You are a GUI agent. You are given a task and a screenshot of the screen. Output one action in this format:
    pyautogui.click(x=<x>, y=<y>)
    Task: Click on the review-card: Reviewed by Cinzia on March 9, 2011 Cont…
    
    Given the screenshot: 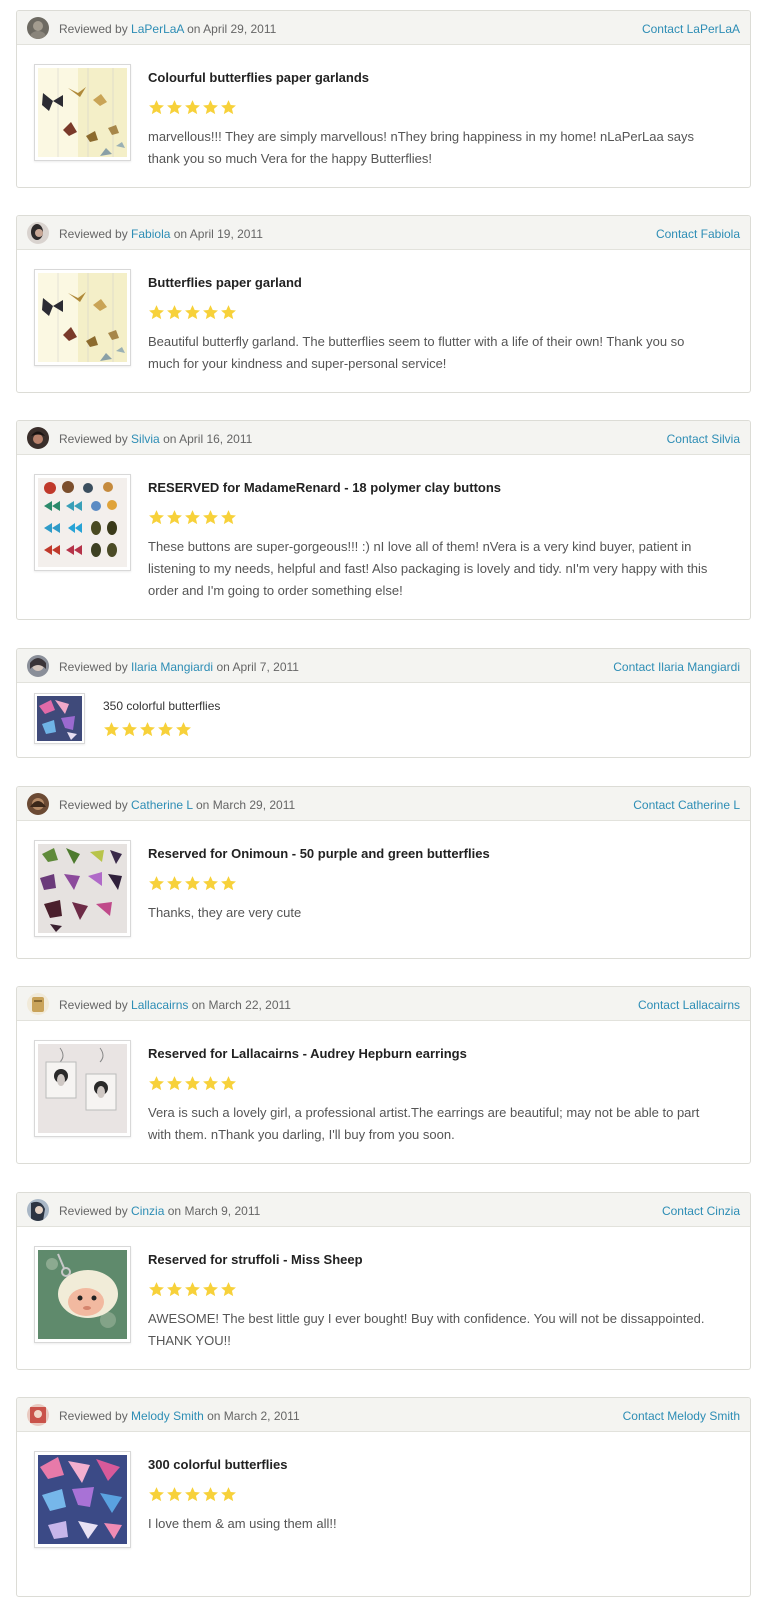 What is the action you would take?
    pyautogui.click(x=383, y=1281)
    